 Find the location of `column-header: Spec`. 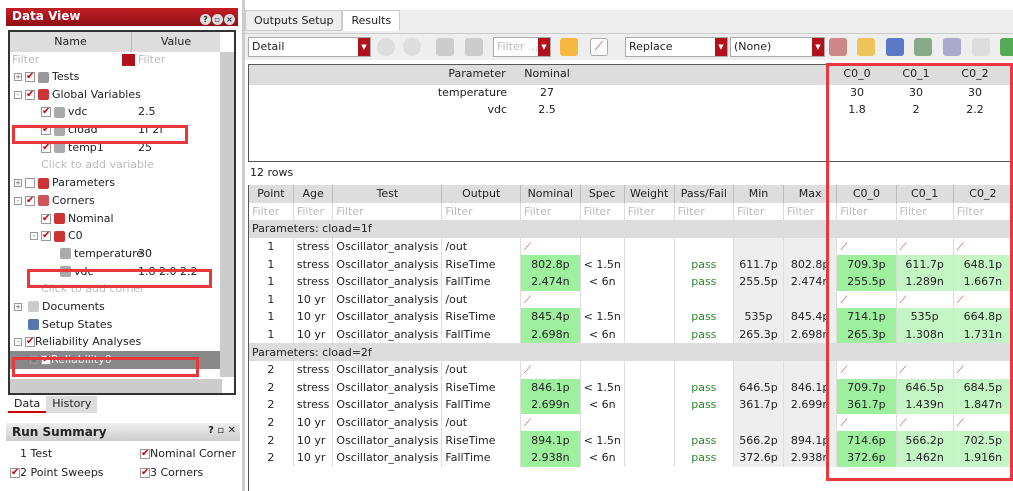

column-header: Spec is located at coordinates (602, 194).